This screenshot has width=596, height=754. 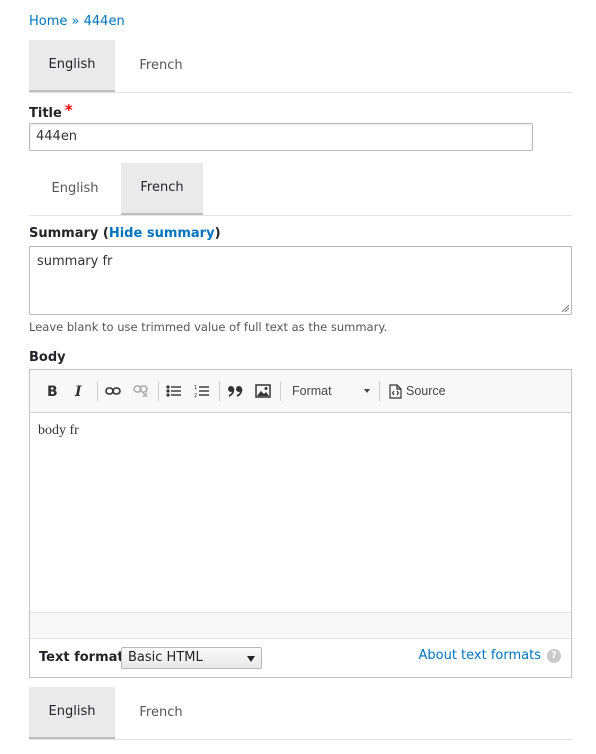 What do you see at coordinates (251, 659) in the screenshot?
I see `dropdown-arrow-icon` at bounding box center [251, 659].